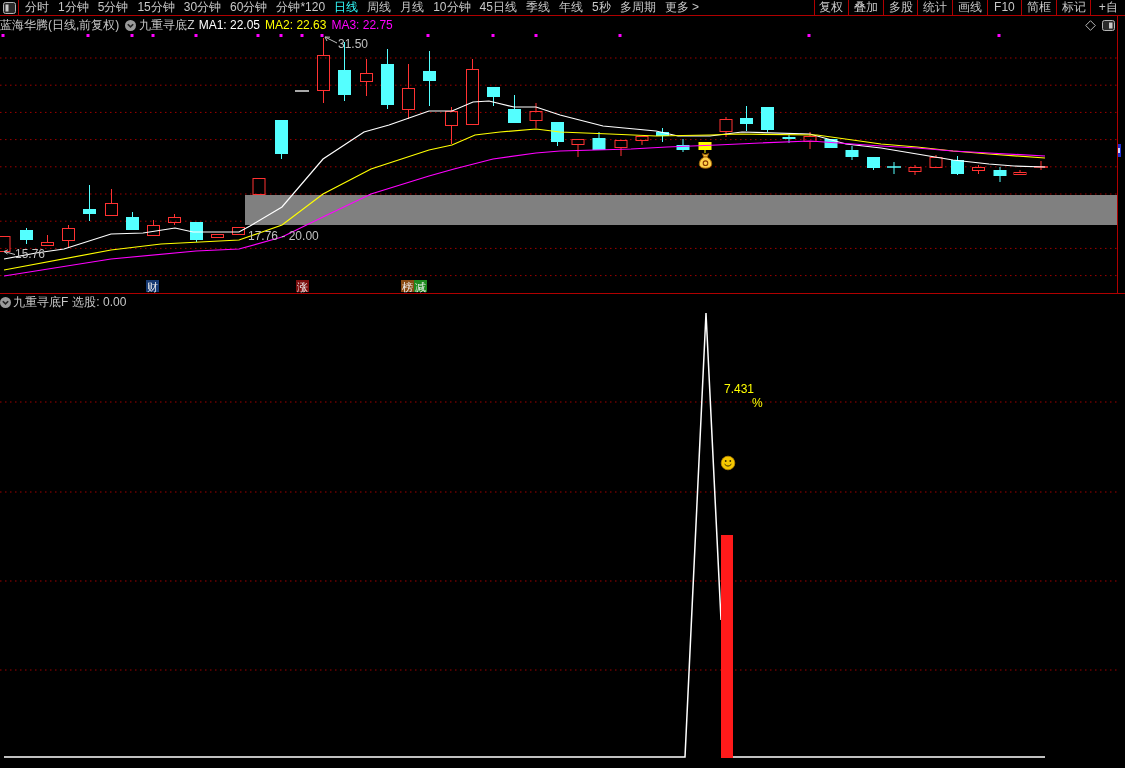 The height and width of the screenshot is (768, 1125). I want to click on period-tab: 月线, so click(412, 7).